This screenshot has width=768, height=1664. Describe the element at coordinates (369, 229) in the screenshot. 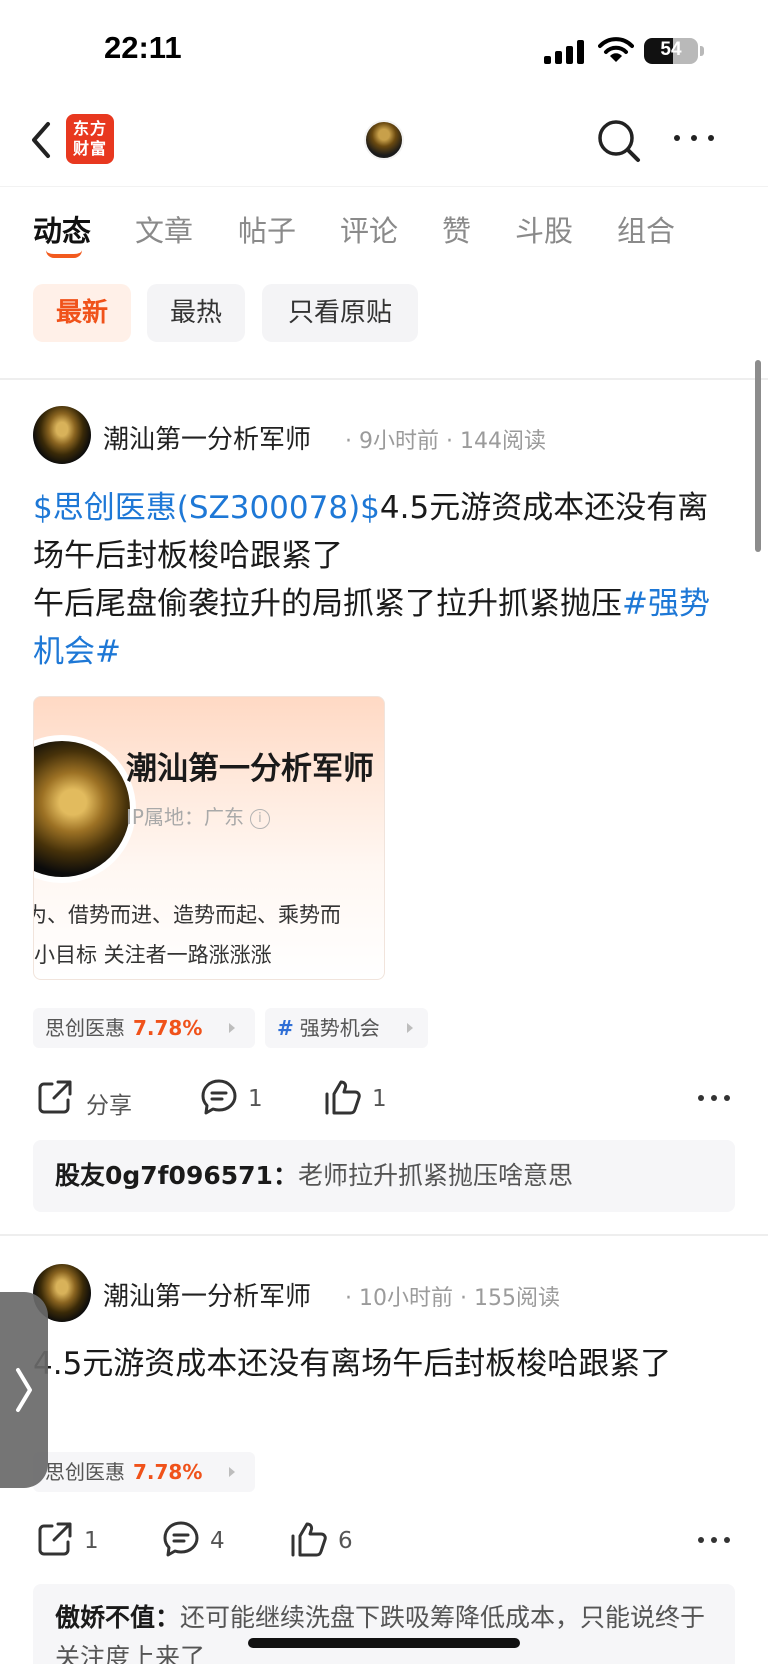

I see `tab-comments: 评论` at that location.